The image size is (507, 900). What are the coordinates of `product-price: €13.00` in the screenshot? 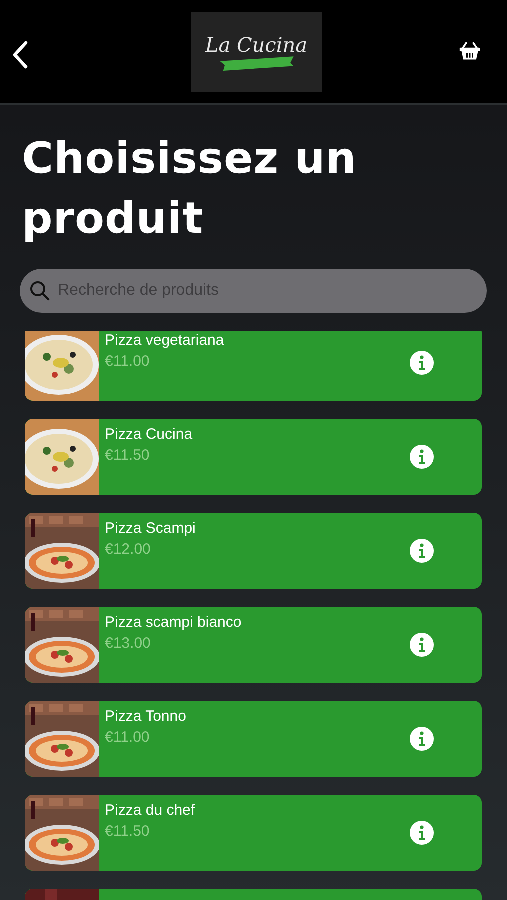 It's located at (128, 643).